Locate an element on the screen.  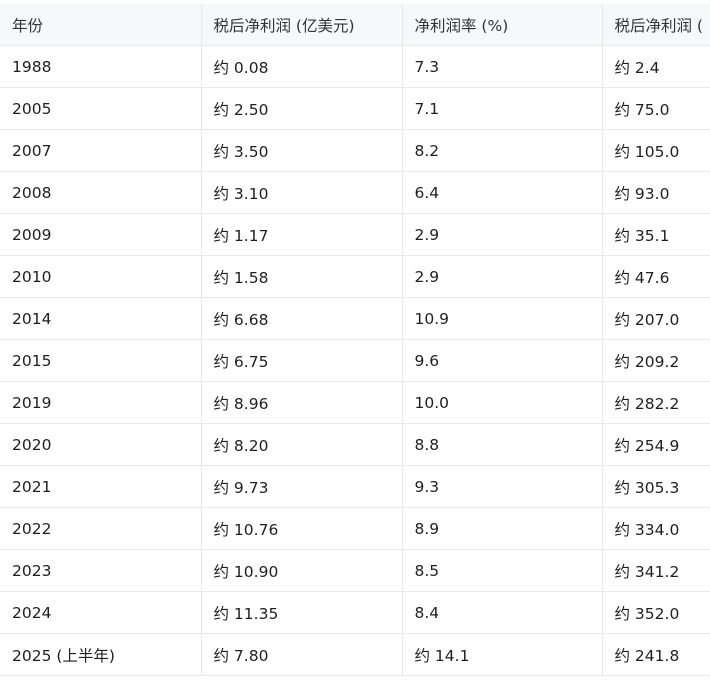
cell-year: 2008 is located at coordinates (100, 192).